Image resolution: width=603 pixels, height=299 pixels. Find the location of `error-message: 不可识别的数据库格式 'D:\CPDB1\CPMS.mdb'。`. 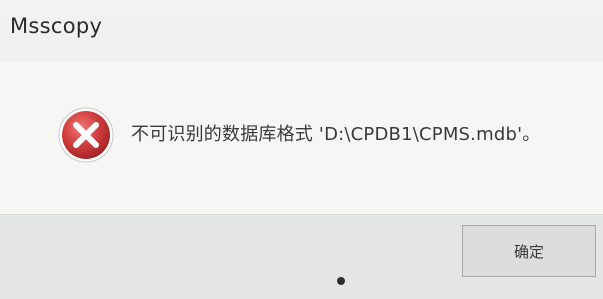

error-message: 不可识别的数据库格式 'D:\CPDB1\CPMS.mdb'。 is located at coordinates (336, 134).